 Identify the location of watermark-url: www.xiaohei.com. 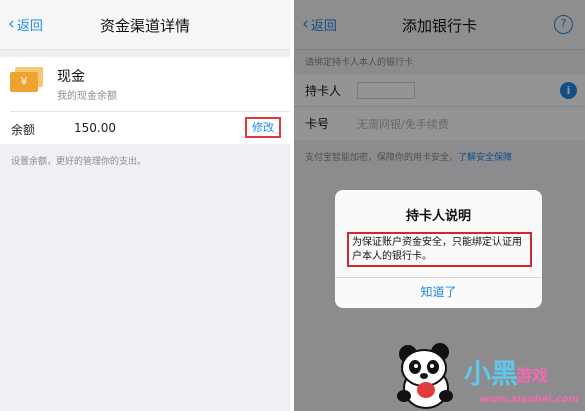
(529, 399).